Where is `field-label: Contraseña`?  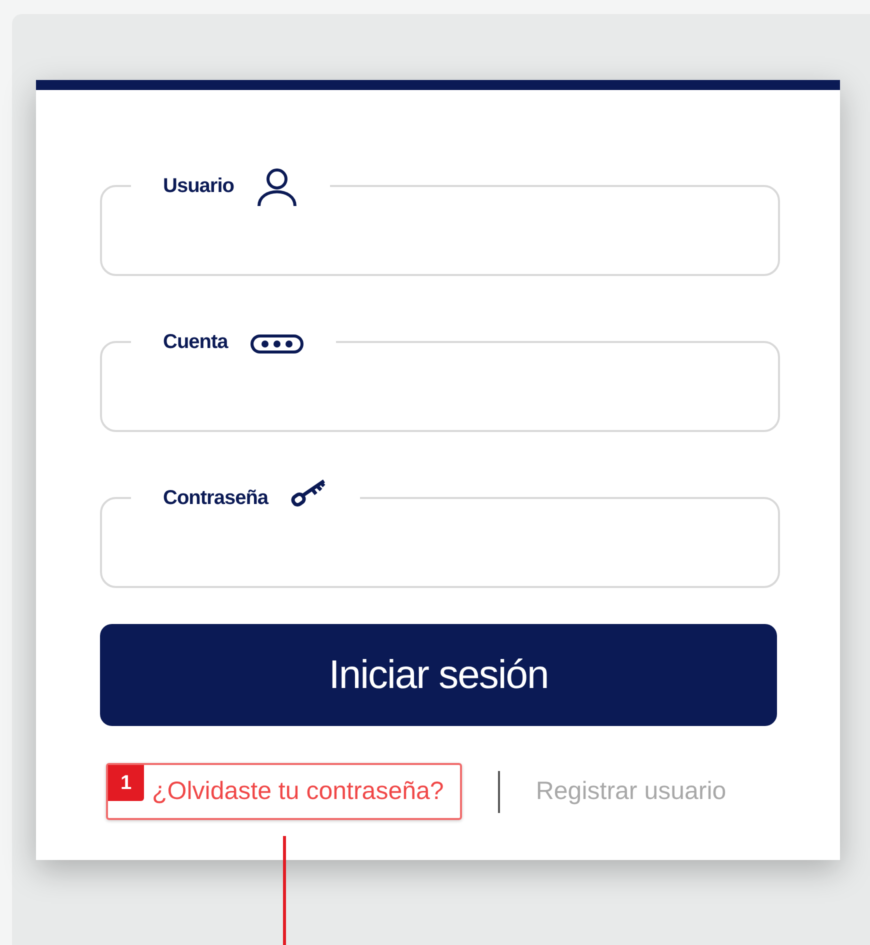 field-label: Contraseña is located at coordinates (215, 499).